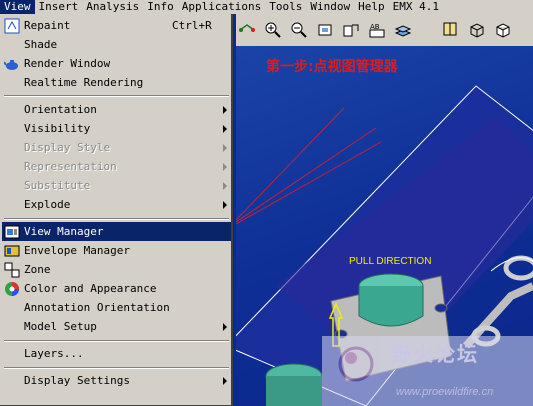 The width and height of the screenshot is (533, 406). I want to click on spin-center-icon, so click(247, 30).